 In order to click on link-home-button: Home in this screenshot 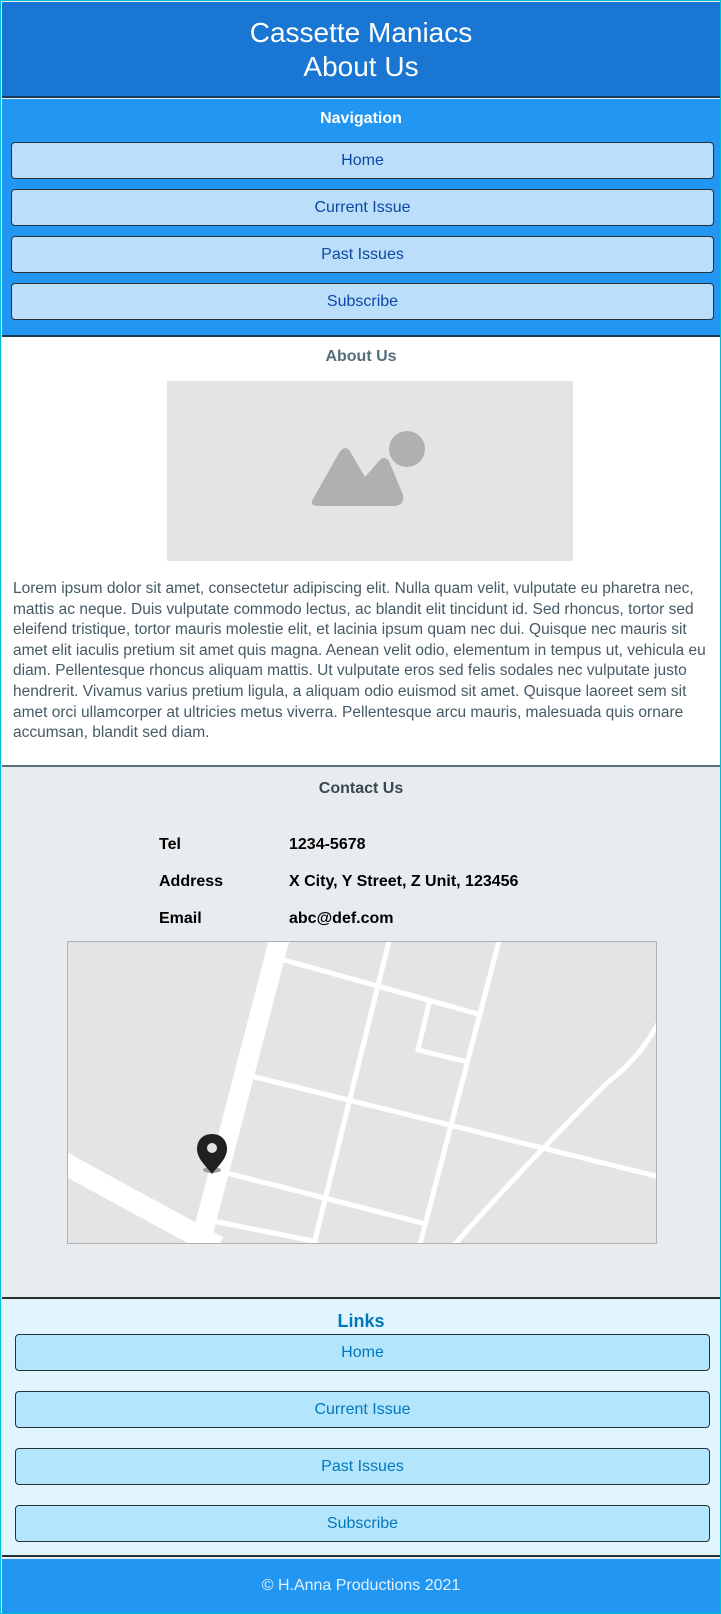, I will do `click(362, 1352)`.